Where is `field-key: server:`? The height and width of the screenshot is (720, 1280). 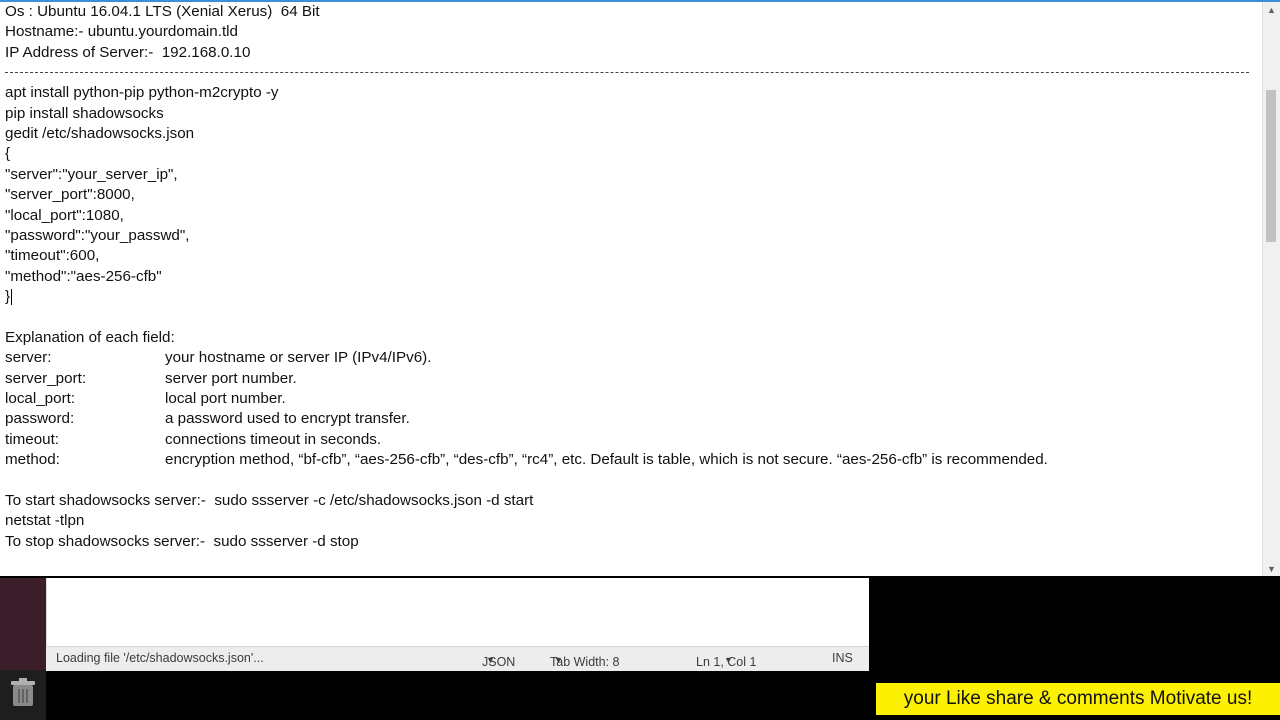
field-key: server: is located at coordinates (28, 358).